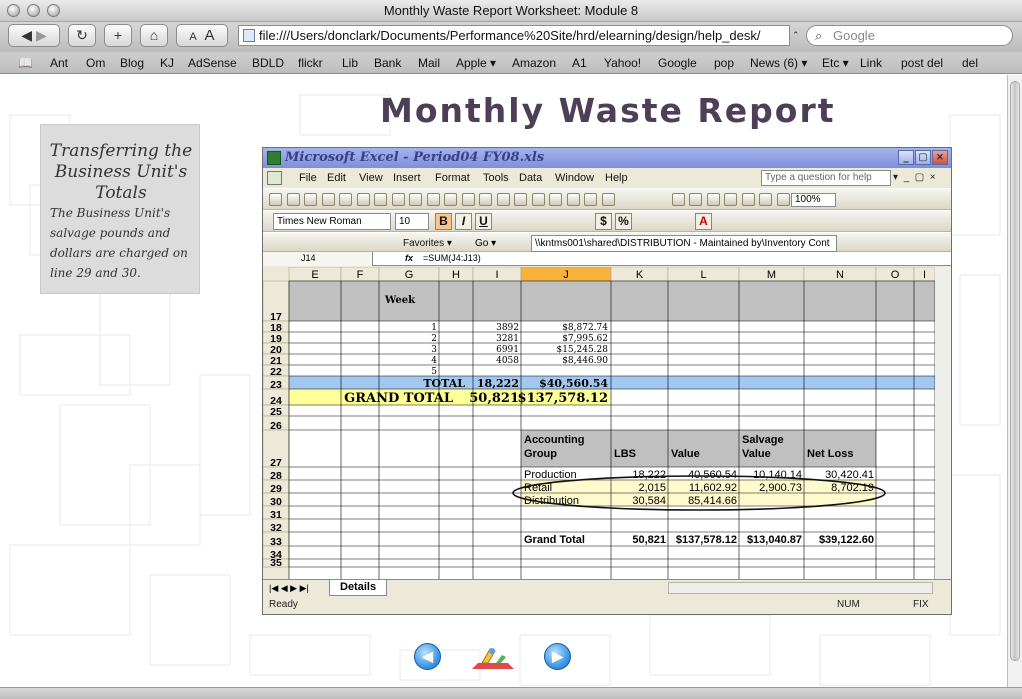 This screenshot has width=1022, height=699. I want to click on week-dollars: $7,995.62, so click(585, 339).